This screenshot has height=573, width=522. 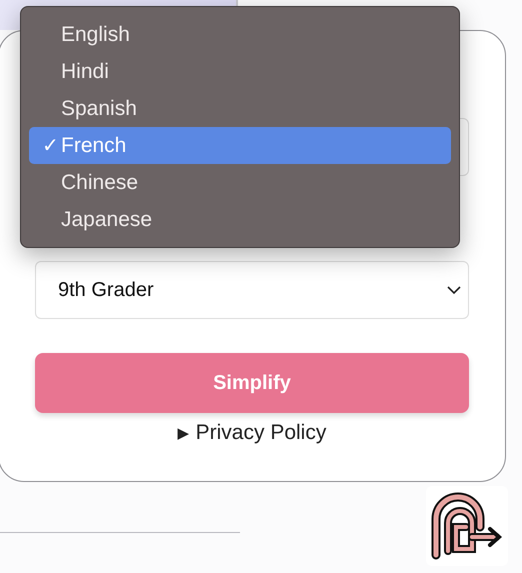 I want to click on chevron-icon, so click(x=454, y=290).